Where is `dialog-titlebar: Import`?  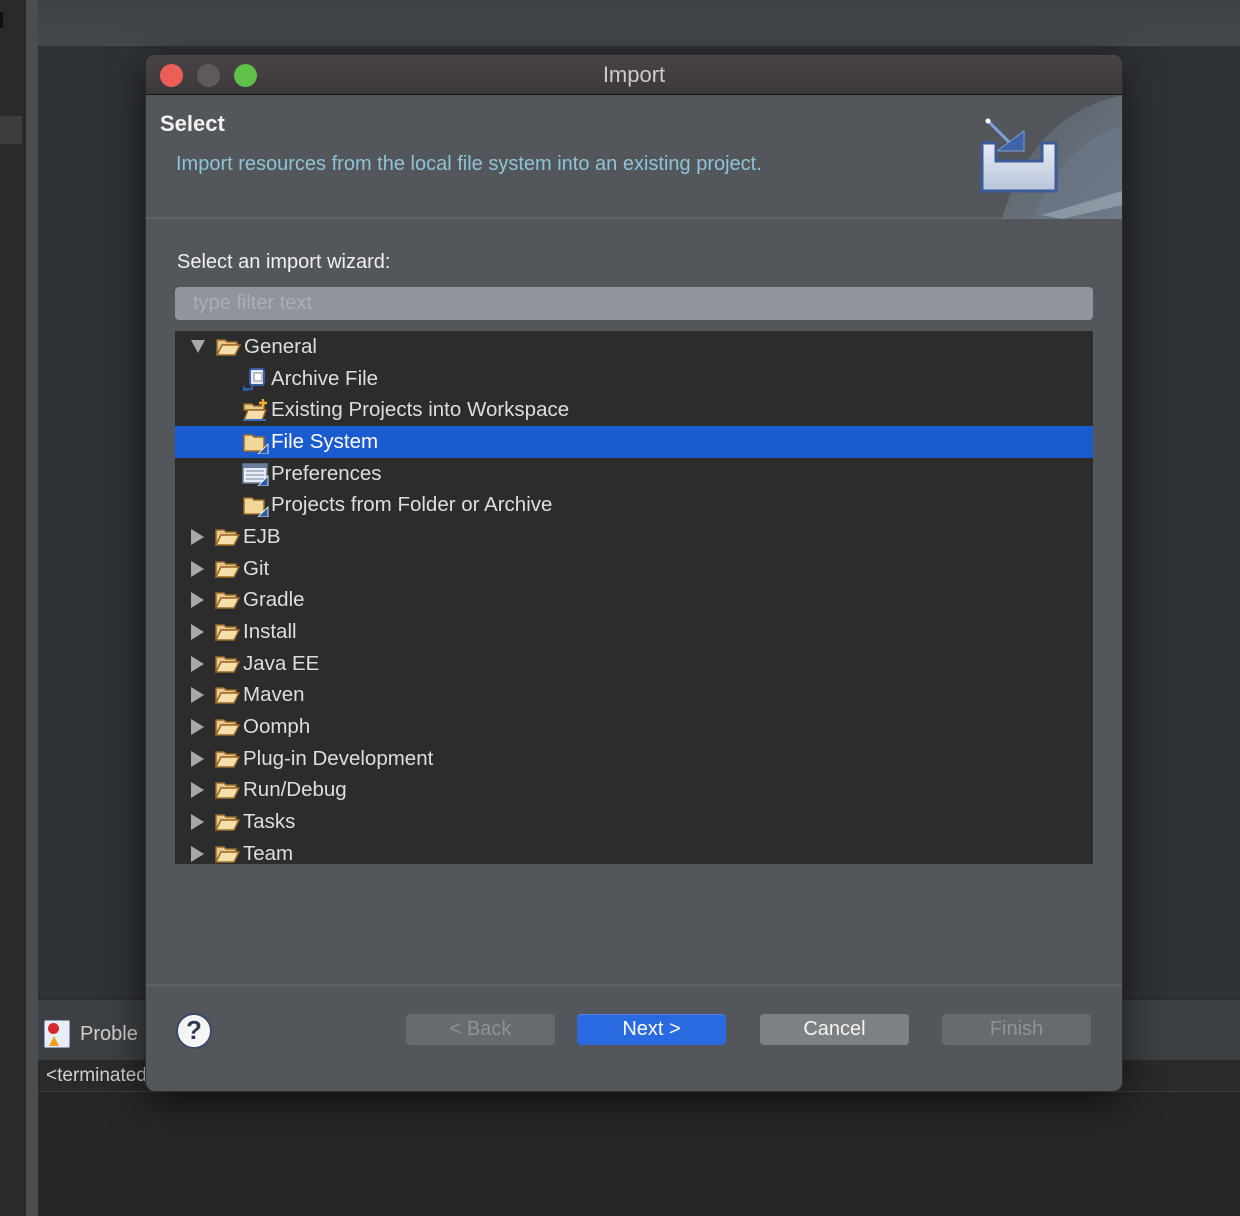
dialog-titlebar: Import is located at coordinates (634, 75).